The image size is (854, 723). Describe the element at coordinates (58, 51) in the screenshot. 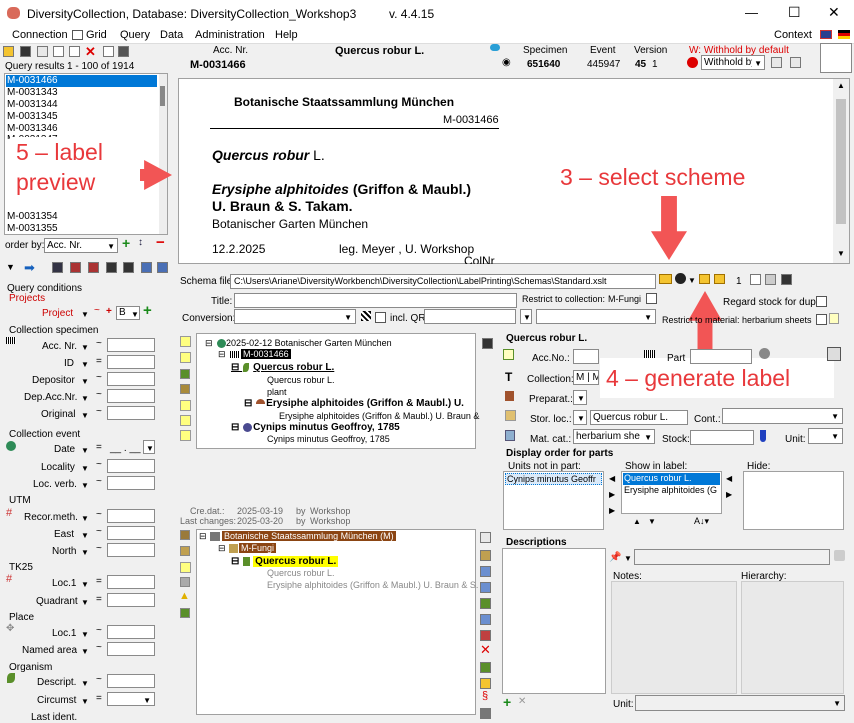

I see `new-icon` at that location.